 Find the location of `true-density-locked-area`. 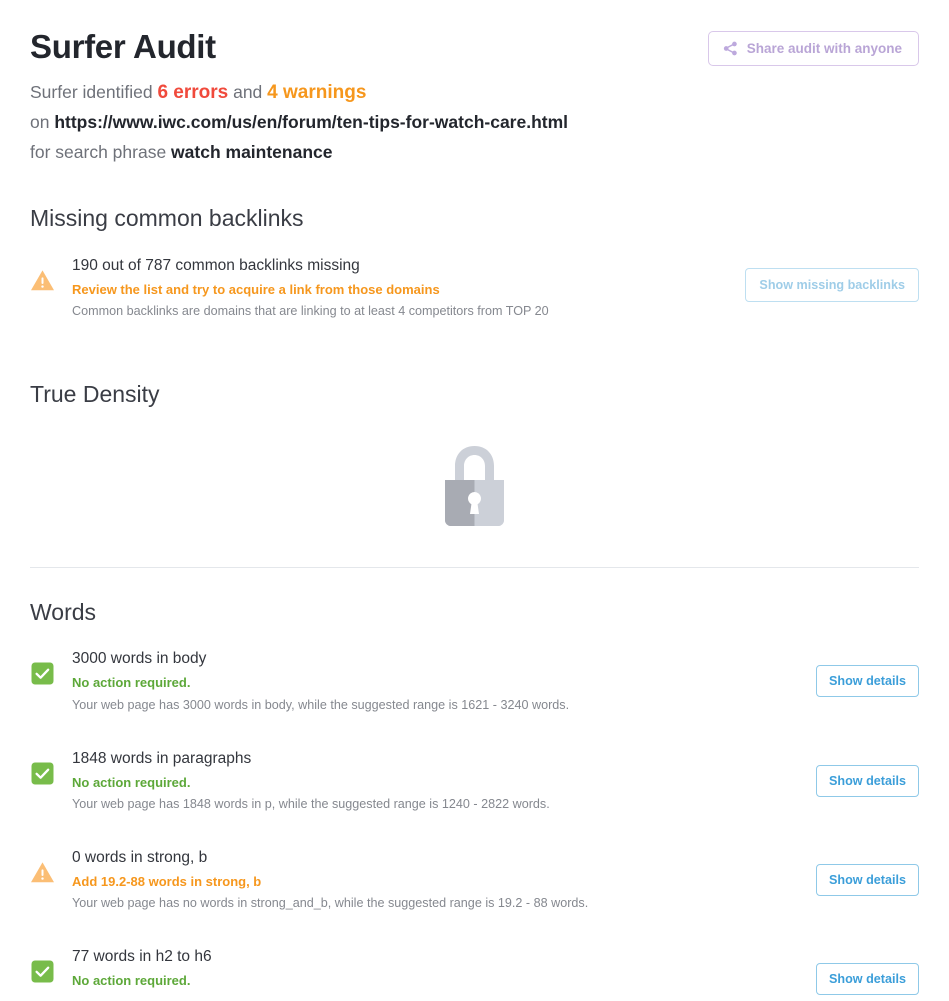

true-density-locked-area is located at coordinates (474, 486).